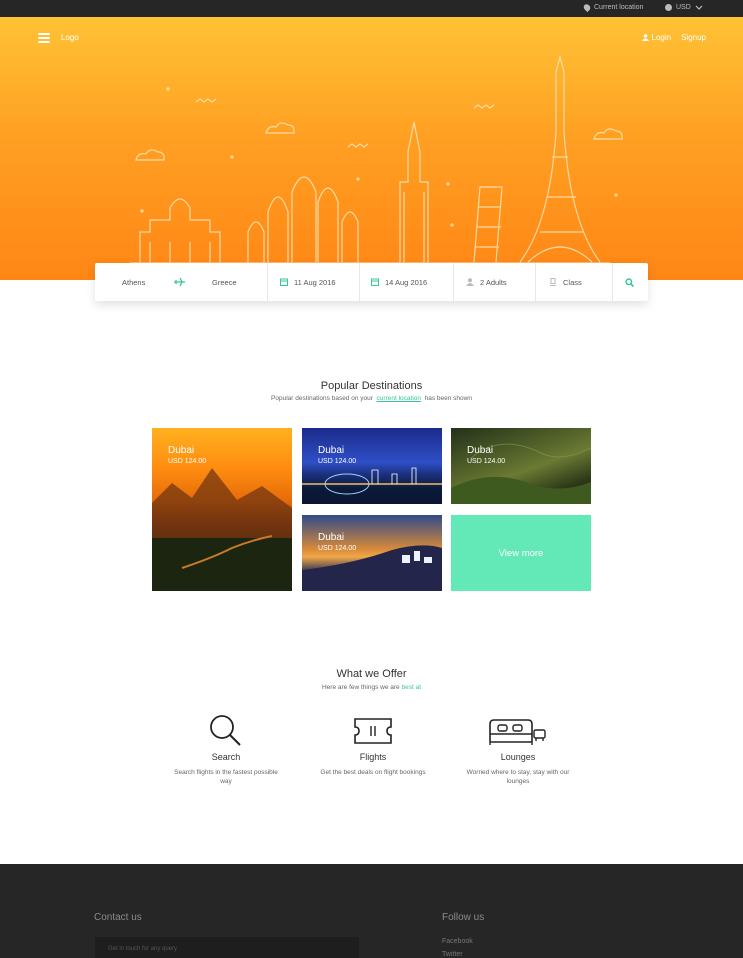 This screenshot has width=743, height=958. I want to click on search-icon, so click(225, 730).